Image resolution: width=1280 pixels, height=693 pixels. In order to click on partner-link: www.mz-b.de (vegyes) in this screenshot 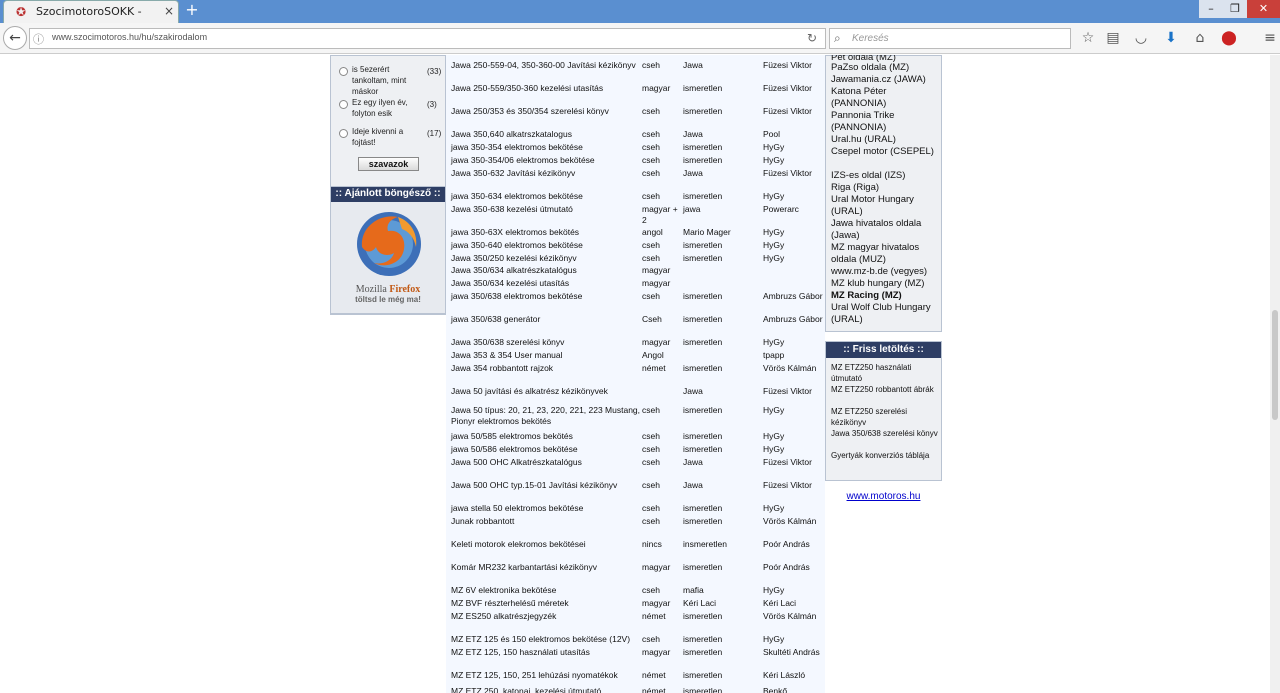, I will do `click(887, 272)`.